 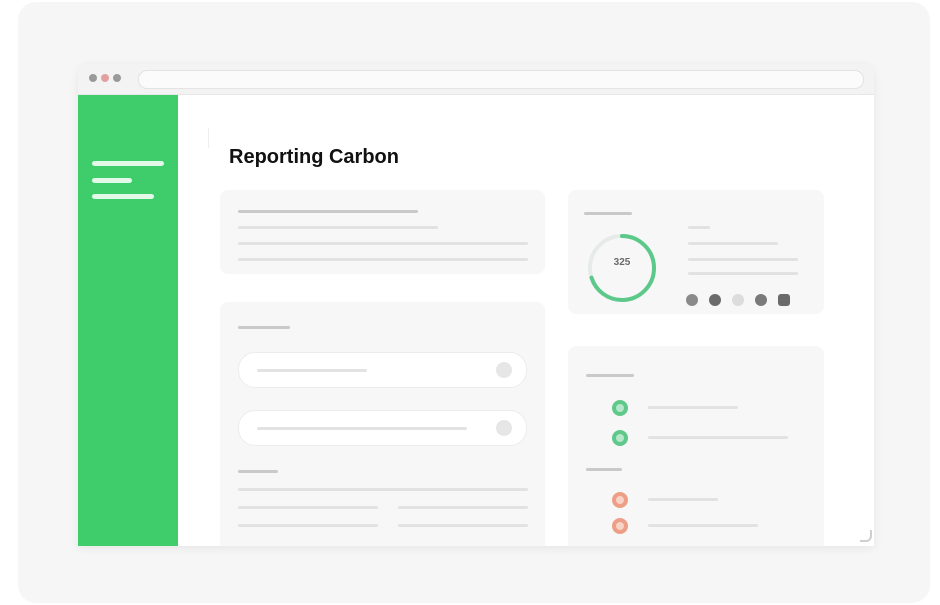 I want to click on resize-handle-icon, so click(x=866, y=536).